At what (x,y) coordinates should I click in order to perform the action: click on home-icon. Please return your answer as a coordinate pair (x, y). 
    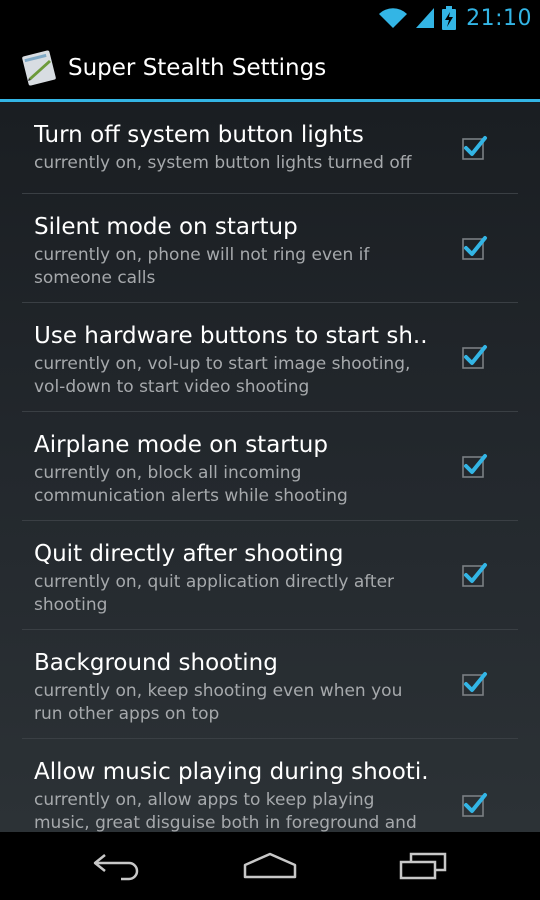
    Looking at the image, I should click on (270, 866).